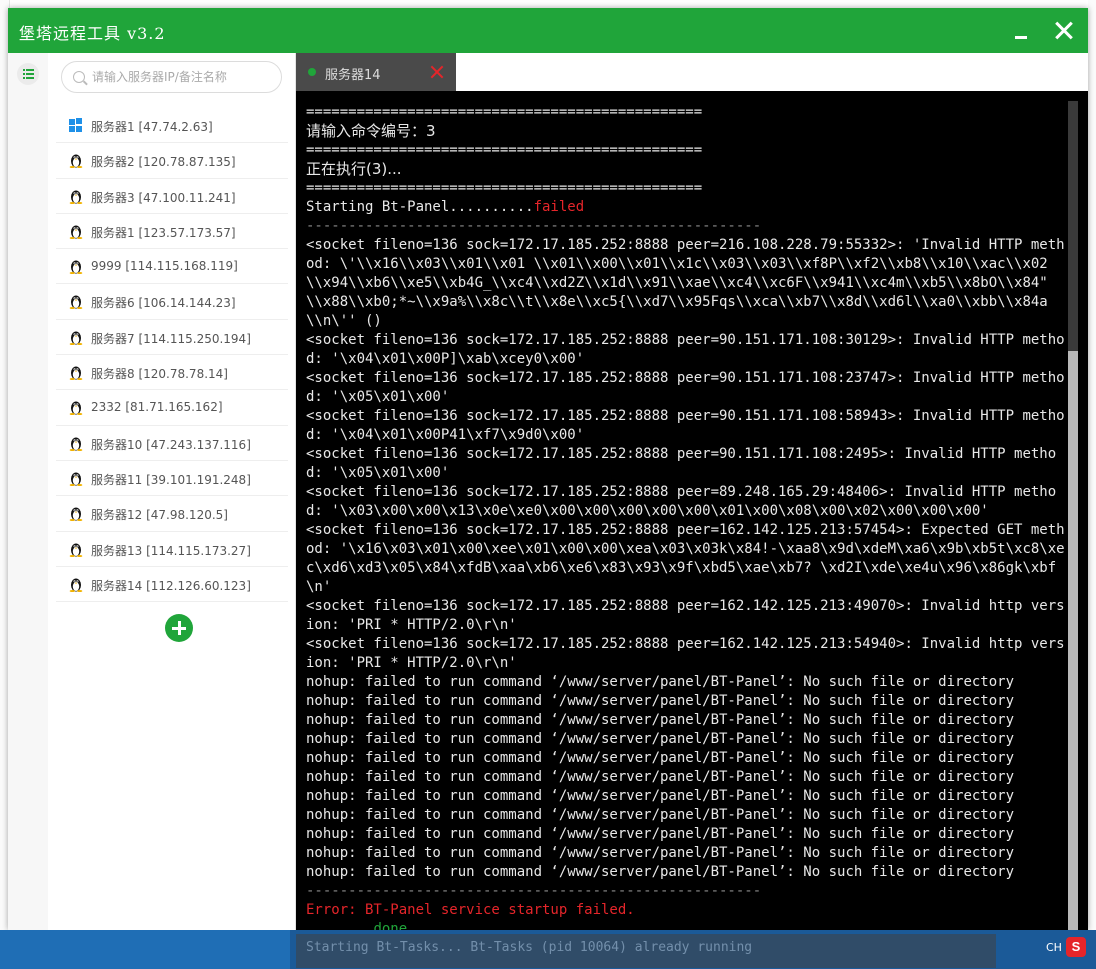 The image size is (1096, 969). Describe the element at coordinates (371, 131) in the screenshot. I see `terminal-line-text: 请输入命令编号：3` at that location.